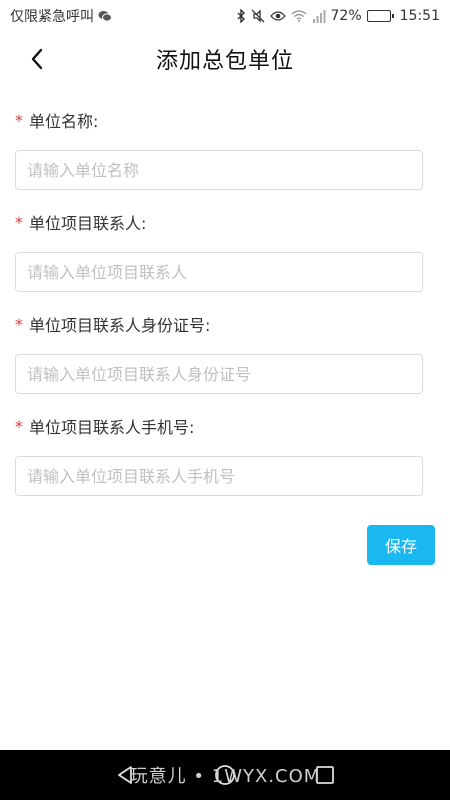  What do you see at coordinates (225, 16) in the screenshot?
I see `status-bar: 仅限紧急呼叫 72% 15:51` at bounding box center [225, 16].